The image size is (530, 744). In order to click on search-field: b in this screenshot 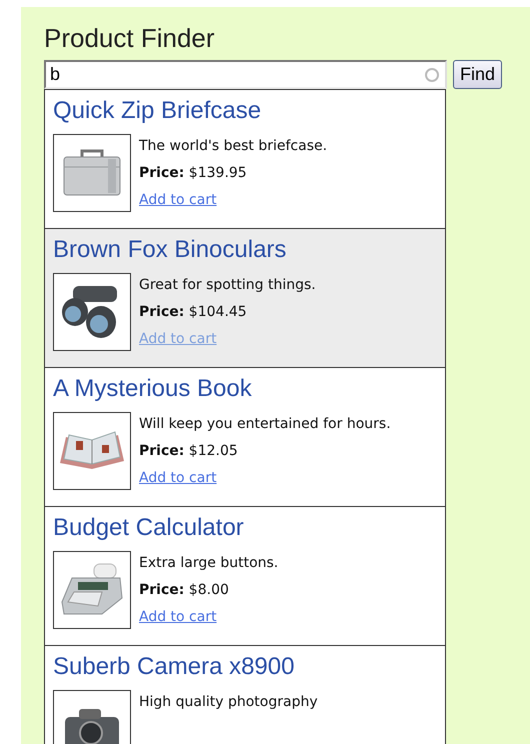, I will do `click(245, 74)`.